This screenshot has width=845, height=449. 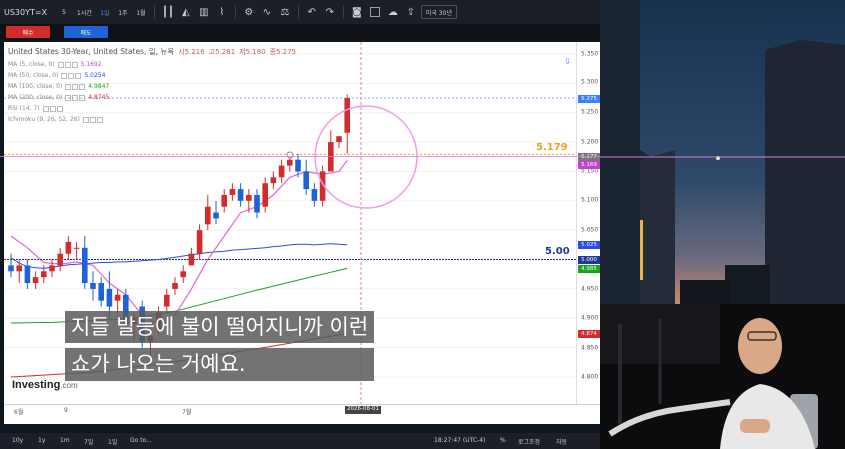 What do you see at coordinates (35, 86) in the screenshot?
I see `indicator-label: MA (100, close, 0)` at bounding box center [35, 86].